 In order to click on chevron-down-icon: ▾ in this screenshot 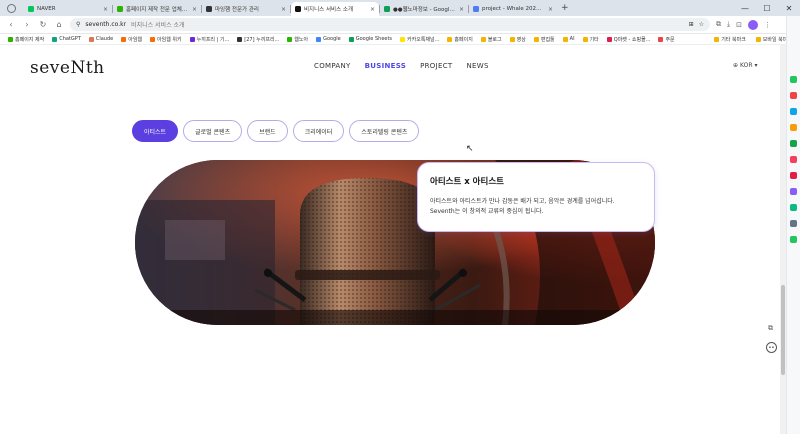, I will do `click(756, 65)`.